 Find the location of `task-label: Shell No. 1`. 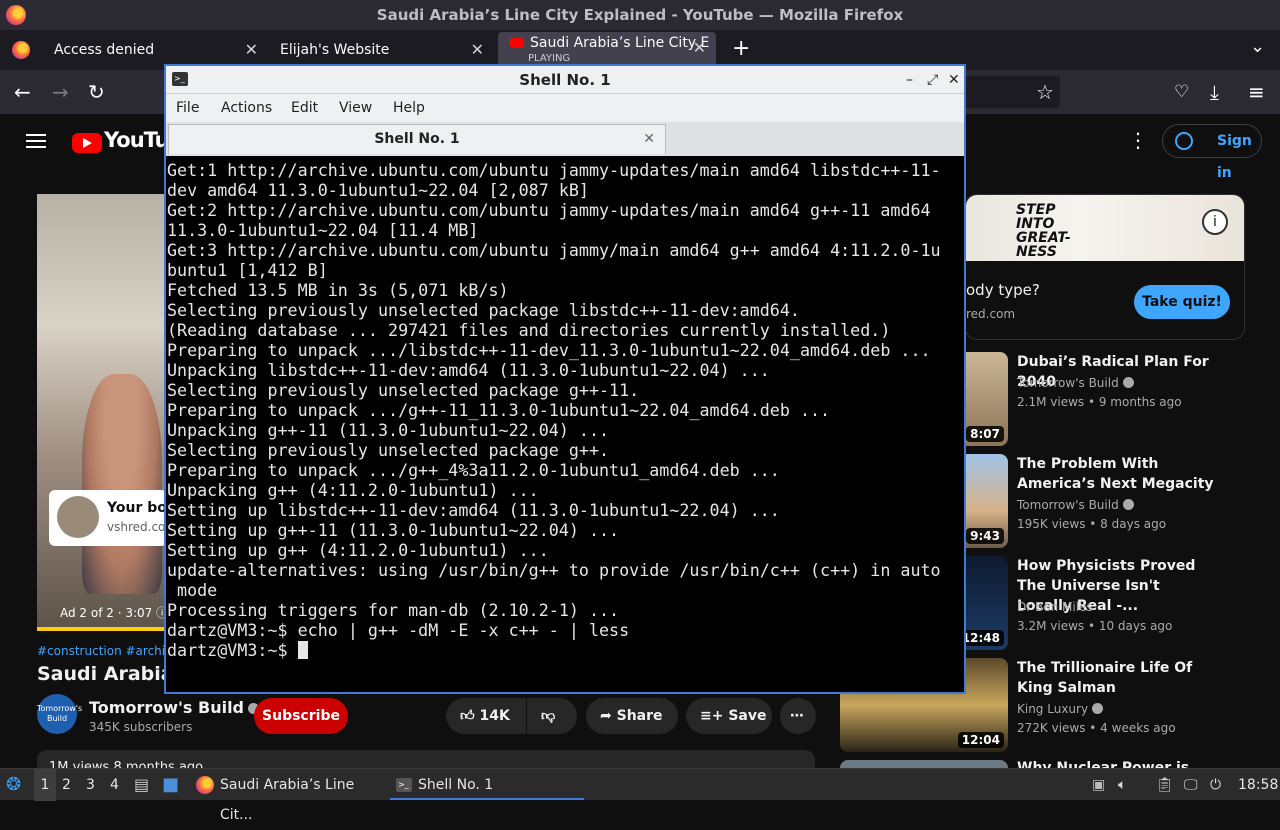

task-label: Shell No. 1 is located at coordinates (456, 785).